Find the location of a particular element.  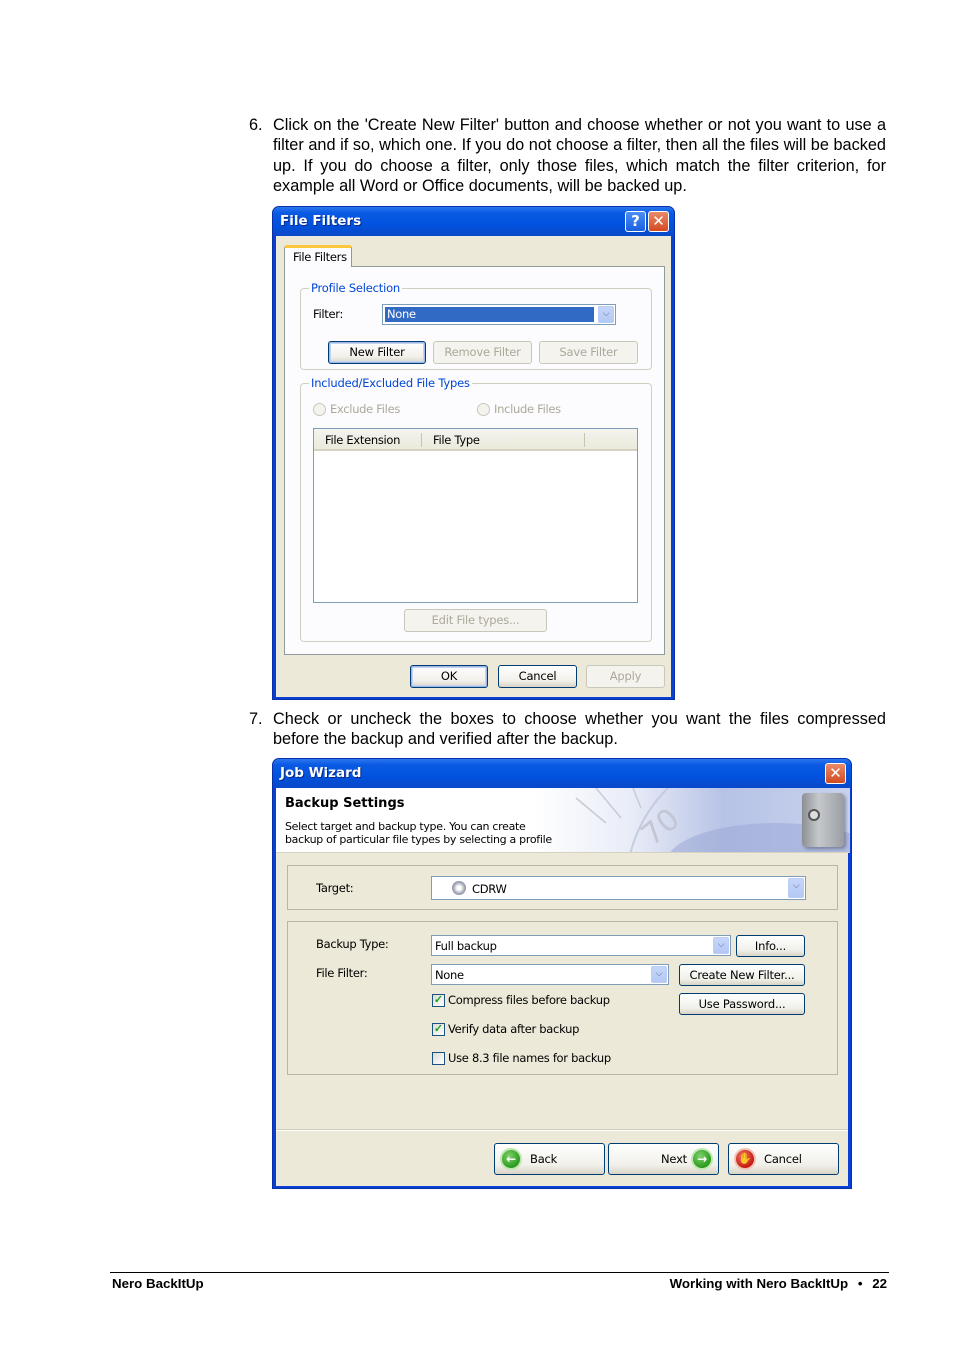

tab-file-filters: File Filters is located at coordinates (318, 256).